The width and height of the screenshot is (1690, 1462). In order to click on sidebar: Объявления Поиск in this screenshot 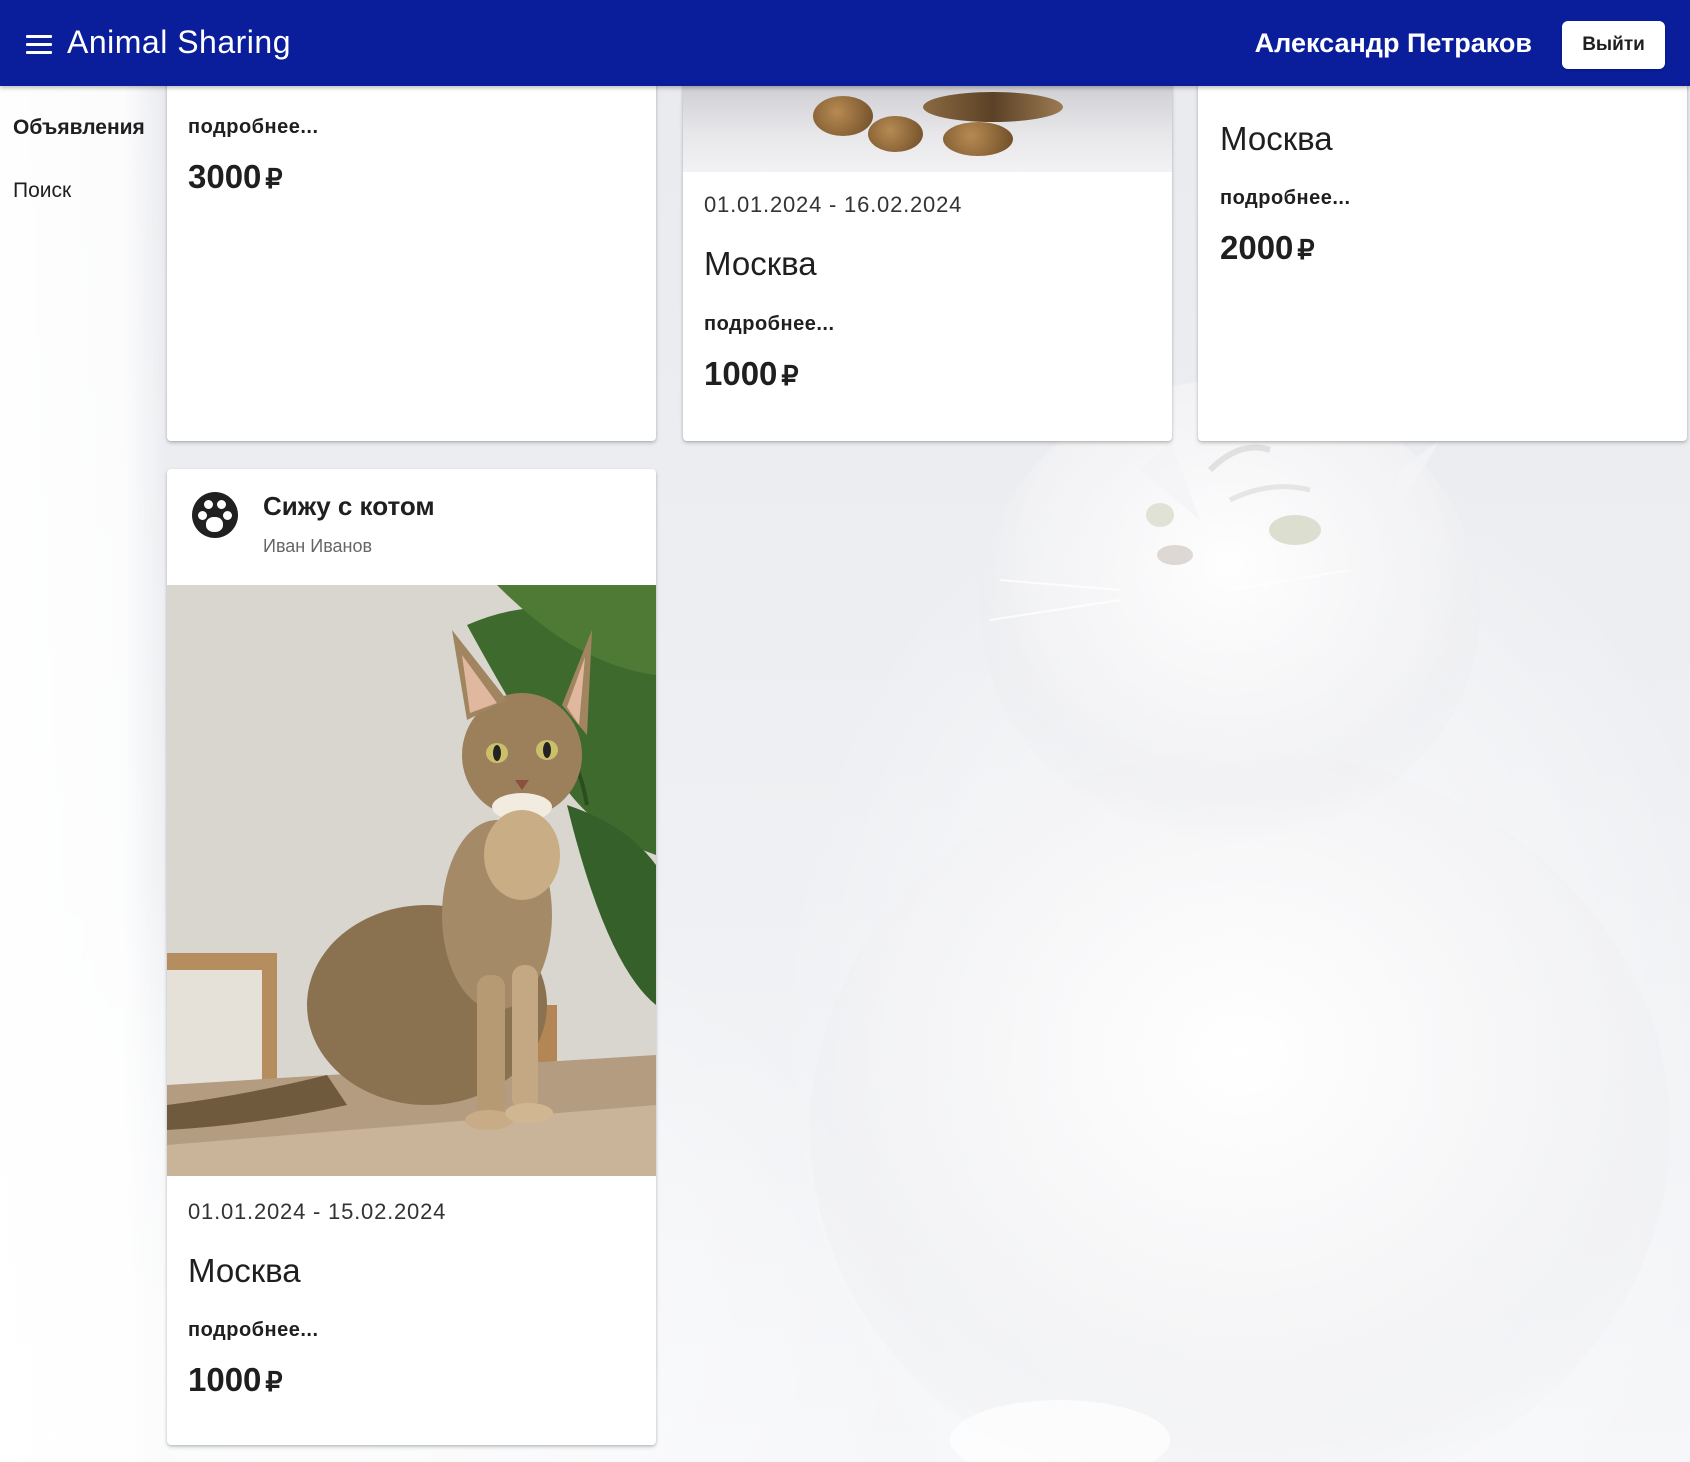, I will do `click(83, 774)`.